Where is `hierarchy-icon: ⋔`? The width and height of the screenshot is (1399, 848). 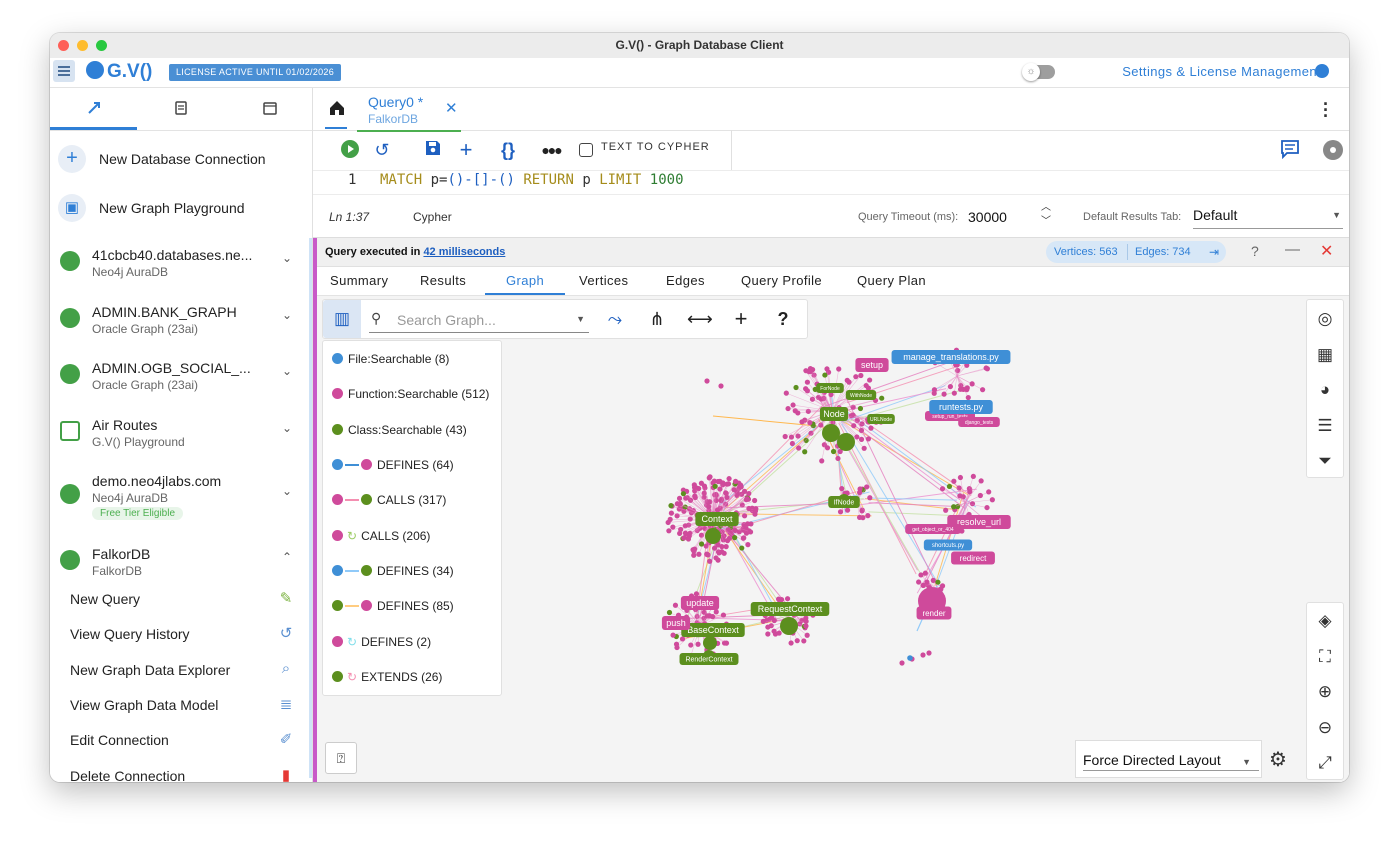
hierarchy-icon: ⋔ is located at coordinates (657, 319).